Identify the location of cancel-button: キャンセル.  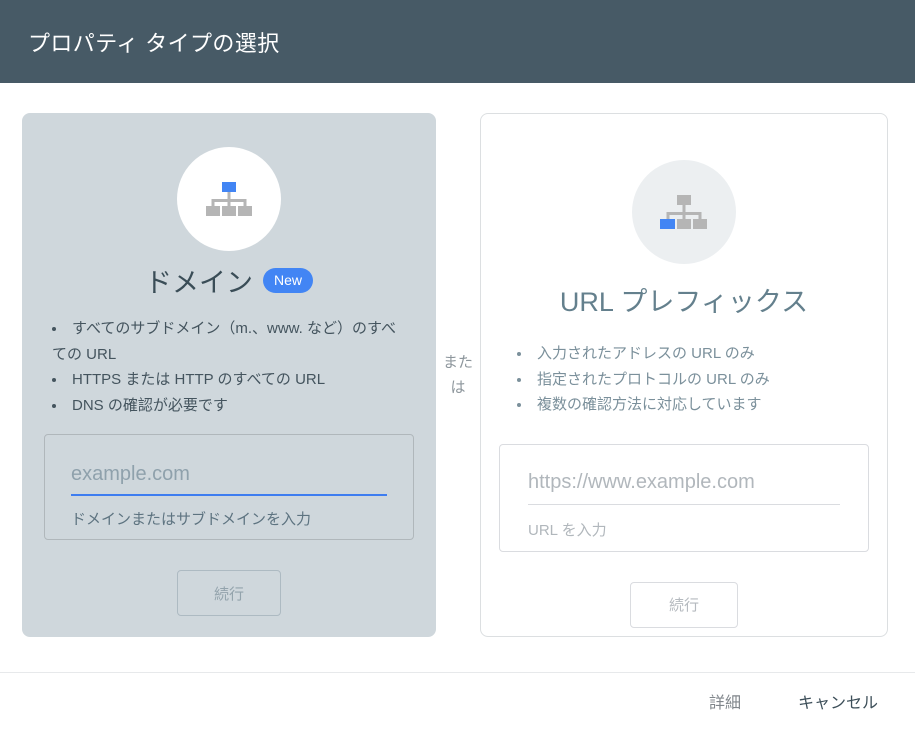
(838, 701).